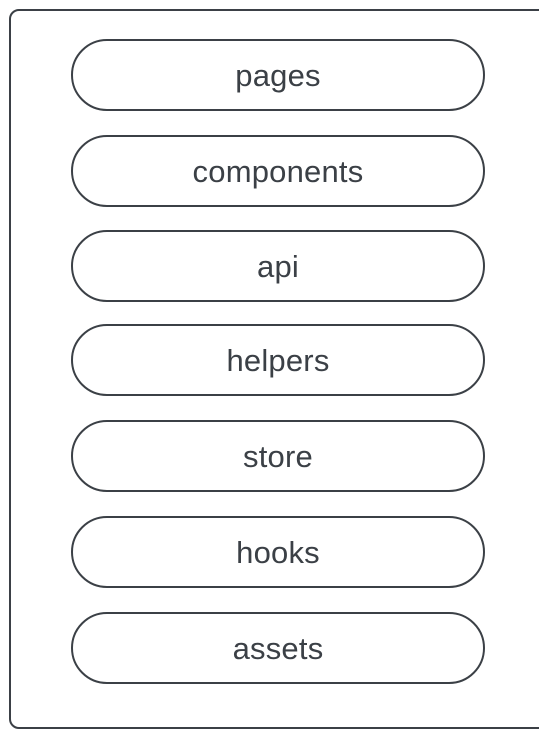 This screenshot has height=729, width=539. I want to click on folder-hooks: hooks, so click(278, 552).